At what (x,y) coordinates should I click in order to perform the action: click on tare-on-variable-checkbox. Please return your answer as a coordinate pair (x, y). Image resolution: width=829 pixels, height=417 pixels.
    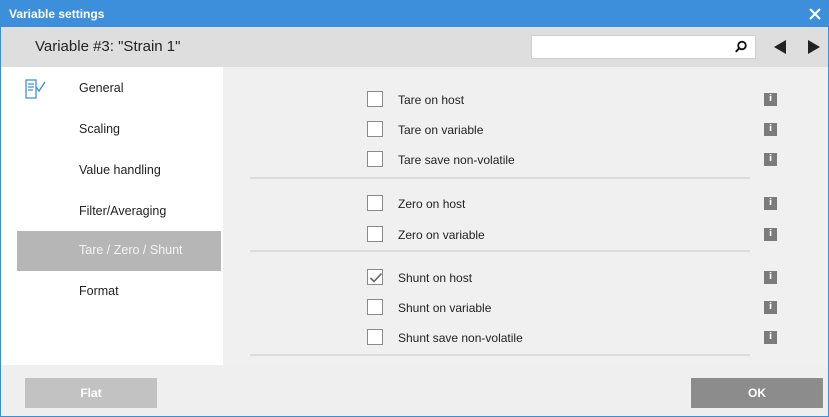
    Looking at the image, I should click on (375, 129).